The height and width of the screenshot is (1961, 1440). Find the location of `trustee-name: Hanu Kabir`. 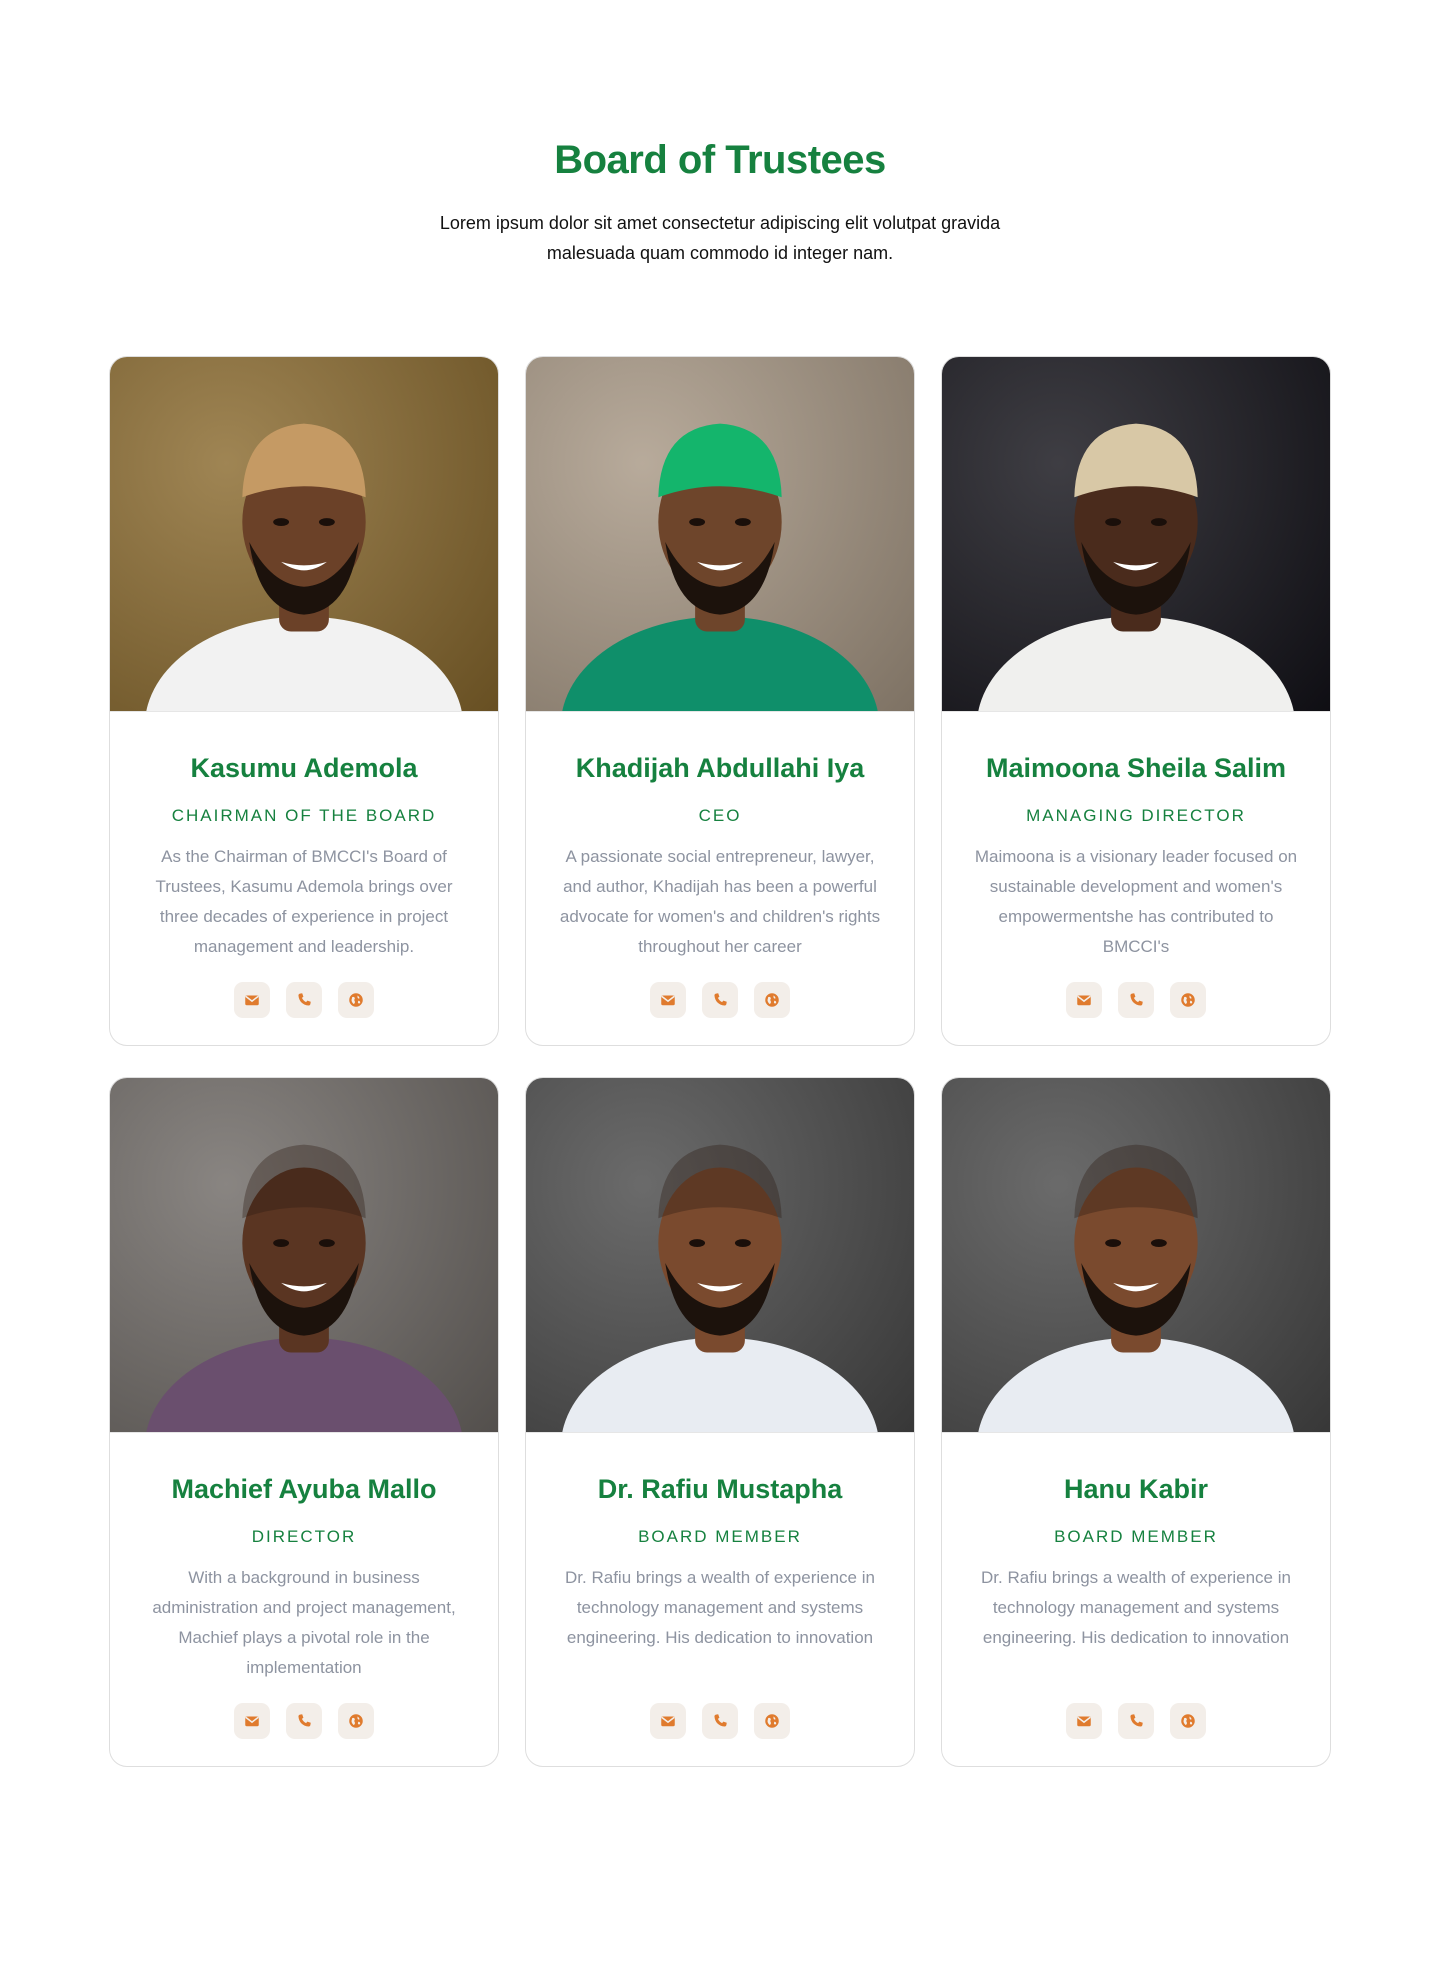

trustee-name: Hanu Kabir is located at coordinates (1136, 1489).